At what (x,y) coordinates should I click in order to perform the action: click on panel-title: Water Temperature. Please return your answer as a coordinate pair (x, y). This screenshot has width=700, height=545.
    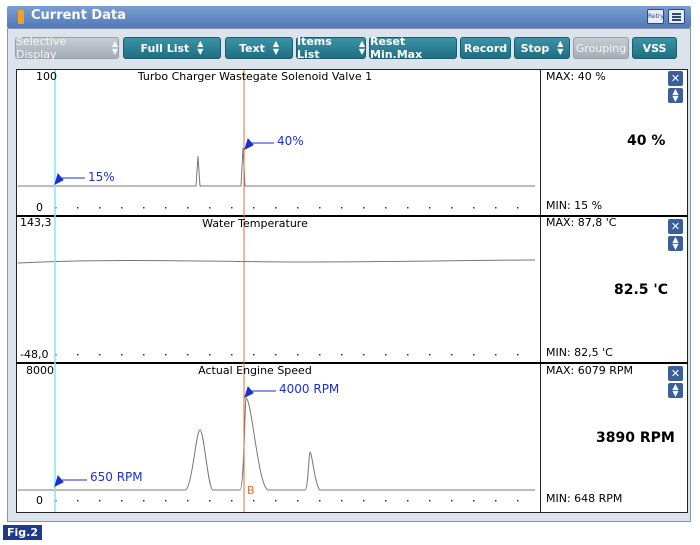
    Looking at the image, I should click on (255, 223).